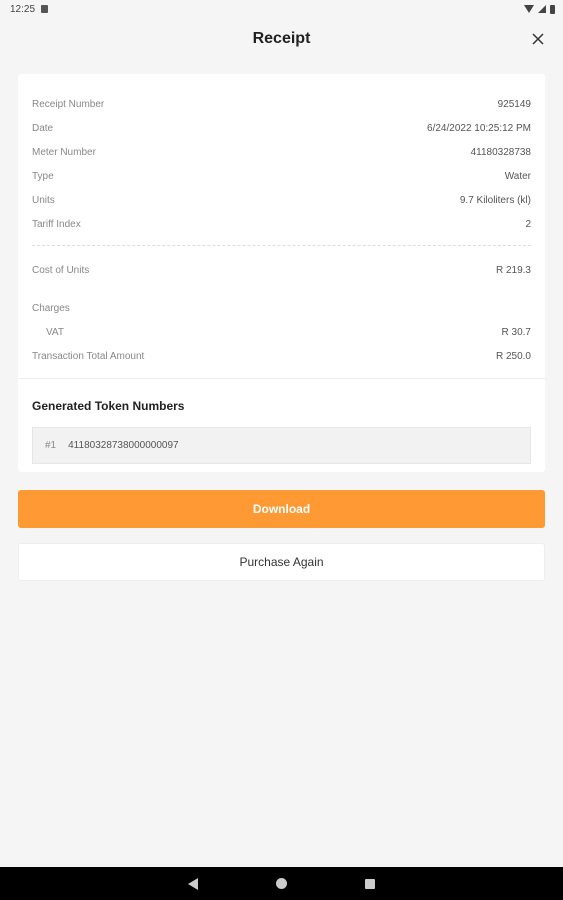  I want to click on battery-icon, so click(552, 9).